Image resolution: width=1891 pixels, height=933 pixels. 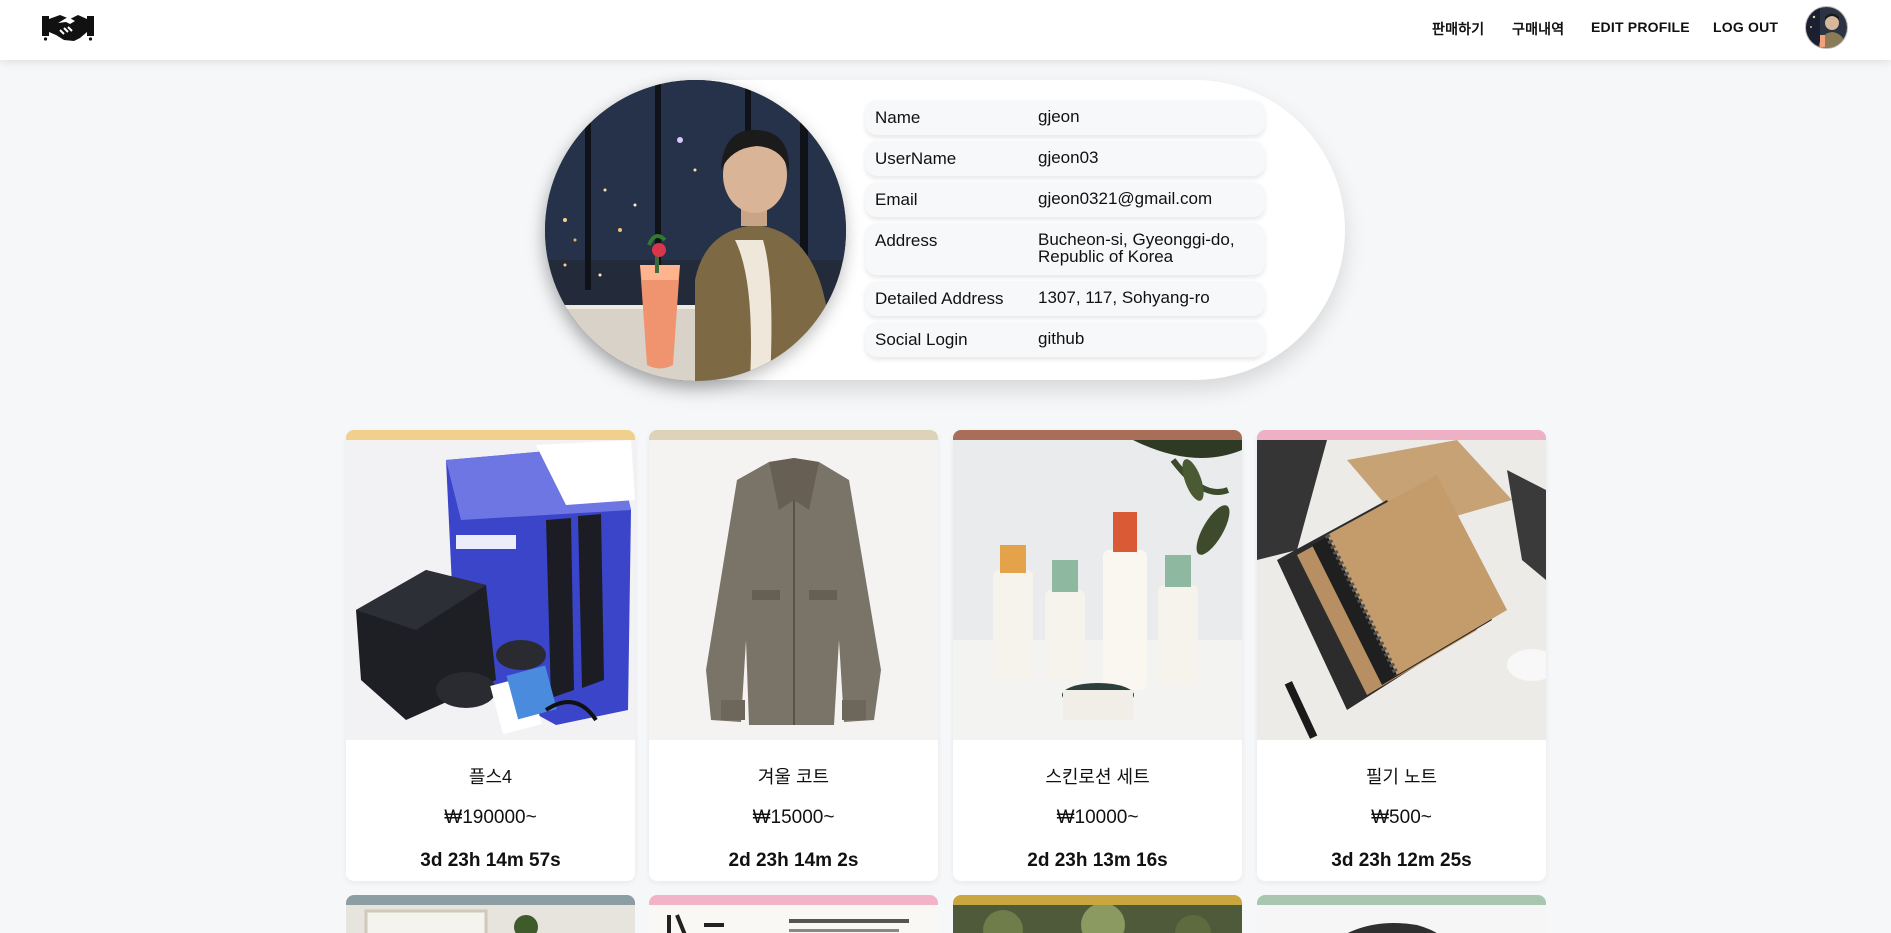 I want to click on product-time-left: 2d 23h 14m 2s, so click(x=793, y=860).